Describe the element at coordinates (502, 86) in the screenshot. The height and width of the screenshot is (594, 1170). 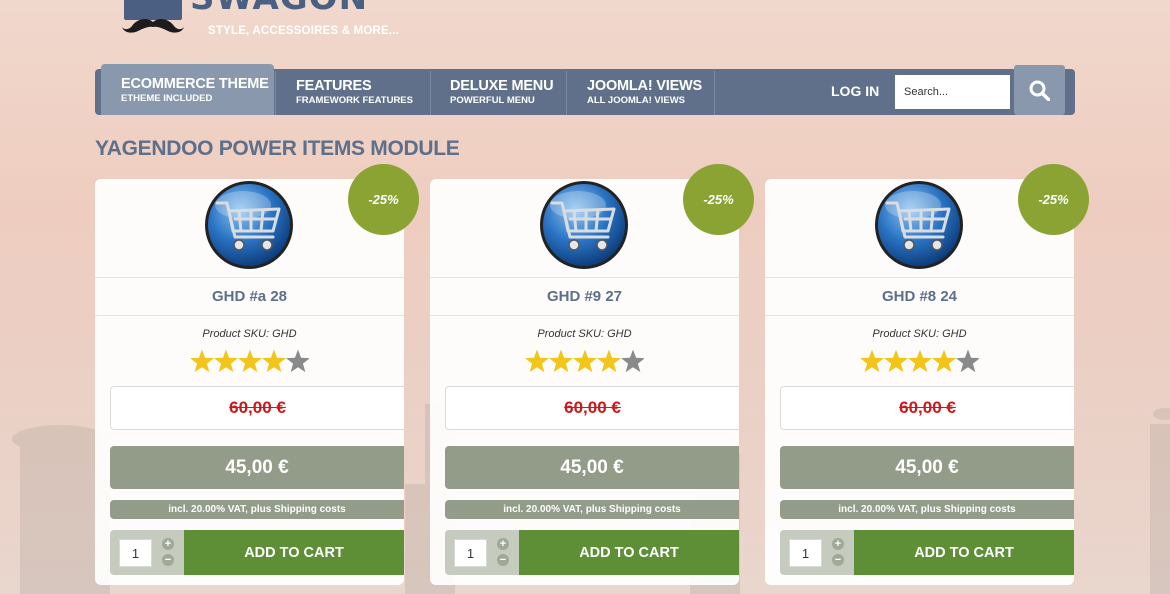
I see `nav-item-title: DELUXE MENU` at that location.